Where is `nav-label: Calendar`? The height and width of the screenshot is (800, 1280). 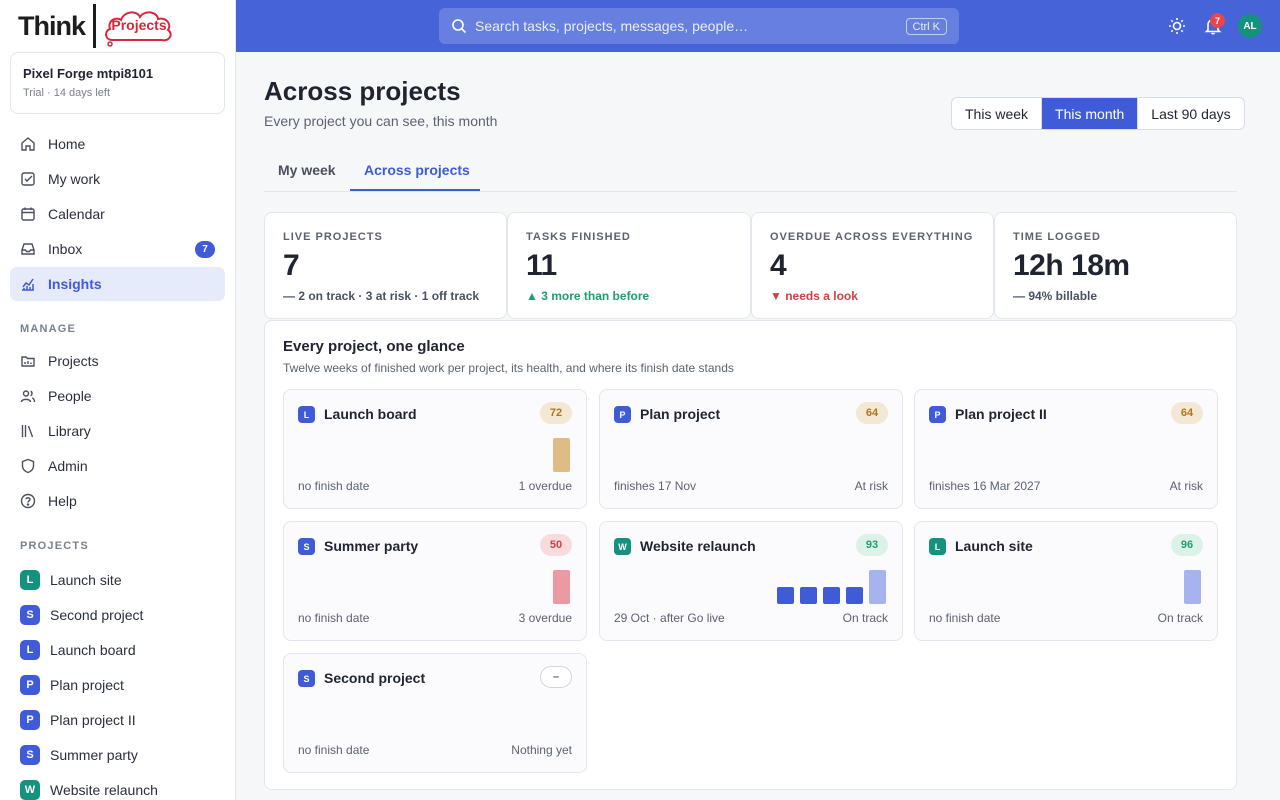 nav-label: Calendar is located at coordinates (76, 214).